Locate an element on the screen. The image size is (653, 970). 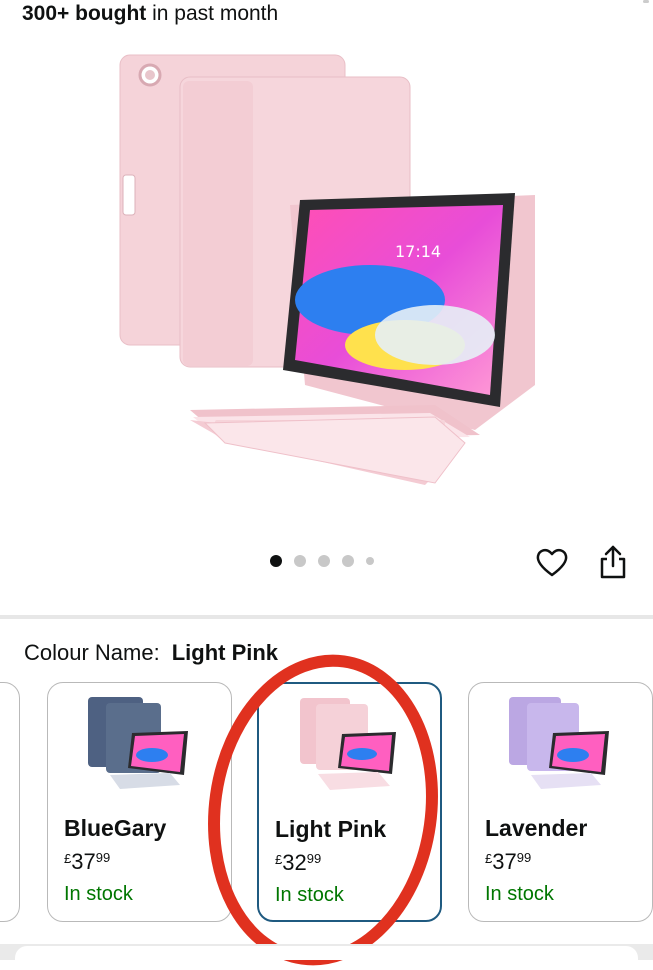
variant-name: BlueGary is located at coordinates (115, 828).